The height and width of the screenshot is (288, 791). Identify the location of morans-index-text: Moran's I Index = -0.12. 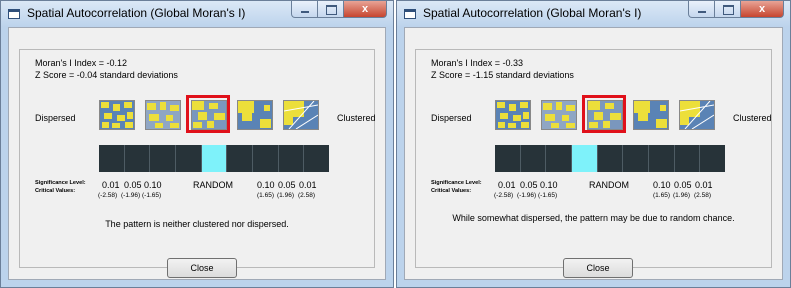
(81, 63).